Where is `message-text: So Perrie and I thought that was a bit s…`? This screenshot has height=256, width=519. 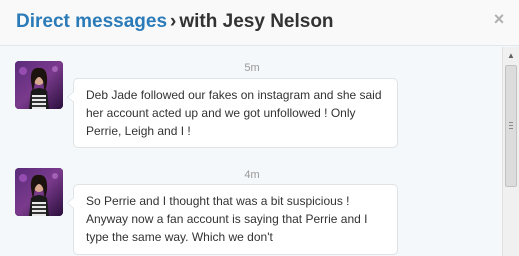
message-text: So Perrie and I thought that was a bit s… is located at coordinates (227, 219).